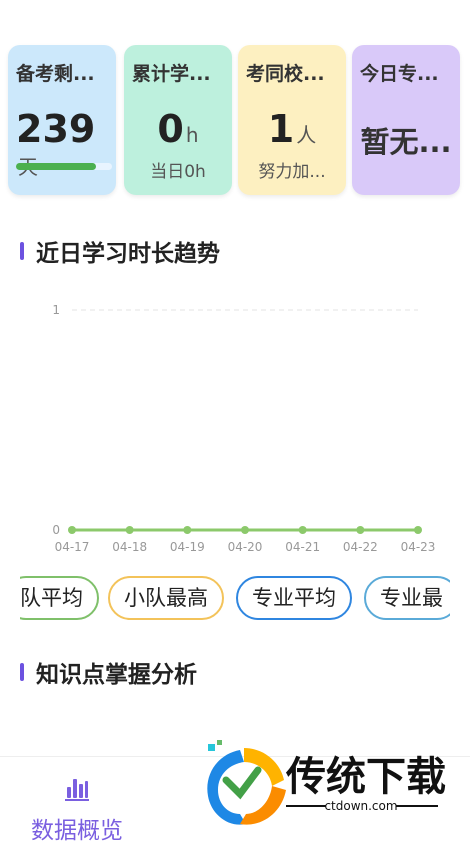 This screenshot has width=470, height=845. I want to click on card-sub: 当日0h, so click(178, 172).